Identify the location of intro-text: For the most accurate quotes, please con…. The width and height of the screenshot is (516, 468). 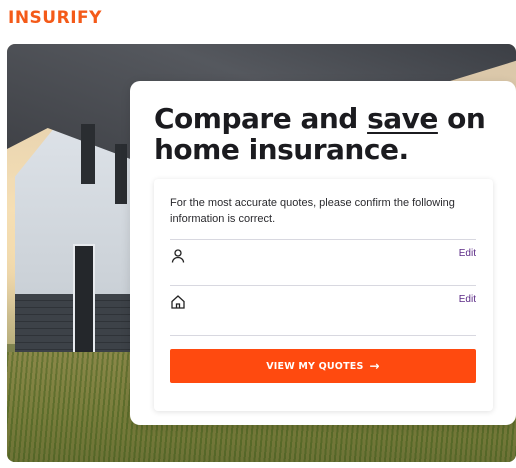
(312, 211).